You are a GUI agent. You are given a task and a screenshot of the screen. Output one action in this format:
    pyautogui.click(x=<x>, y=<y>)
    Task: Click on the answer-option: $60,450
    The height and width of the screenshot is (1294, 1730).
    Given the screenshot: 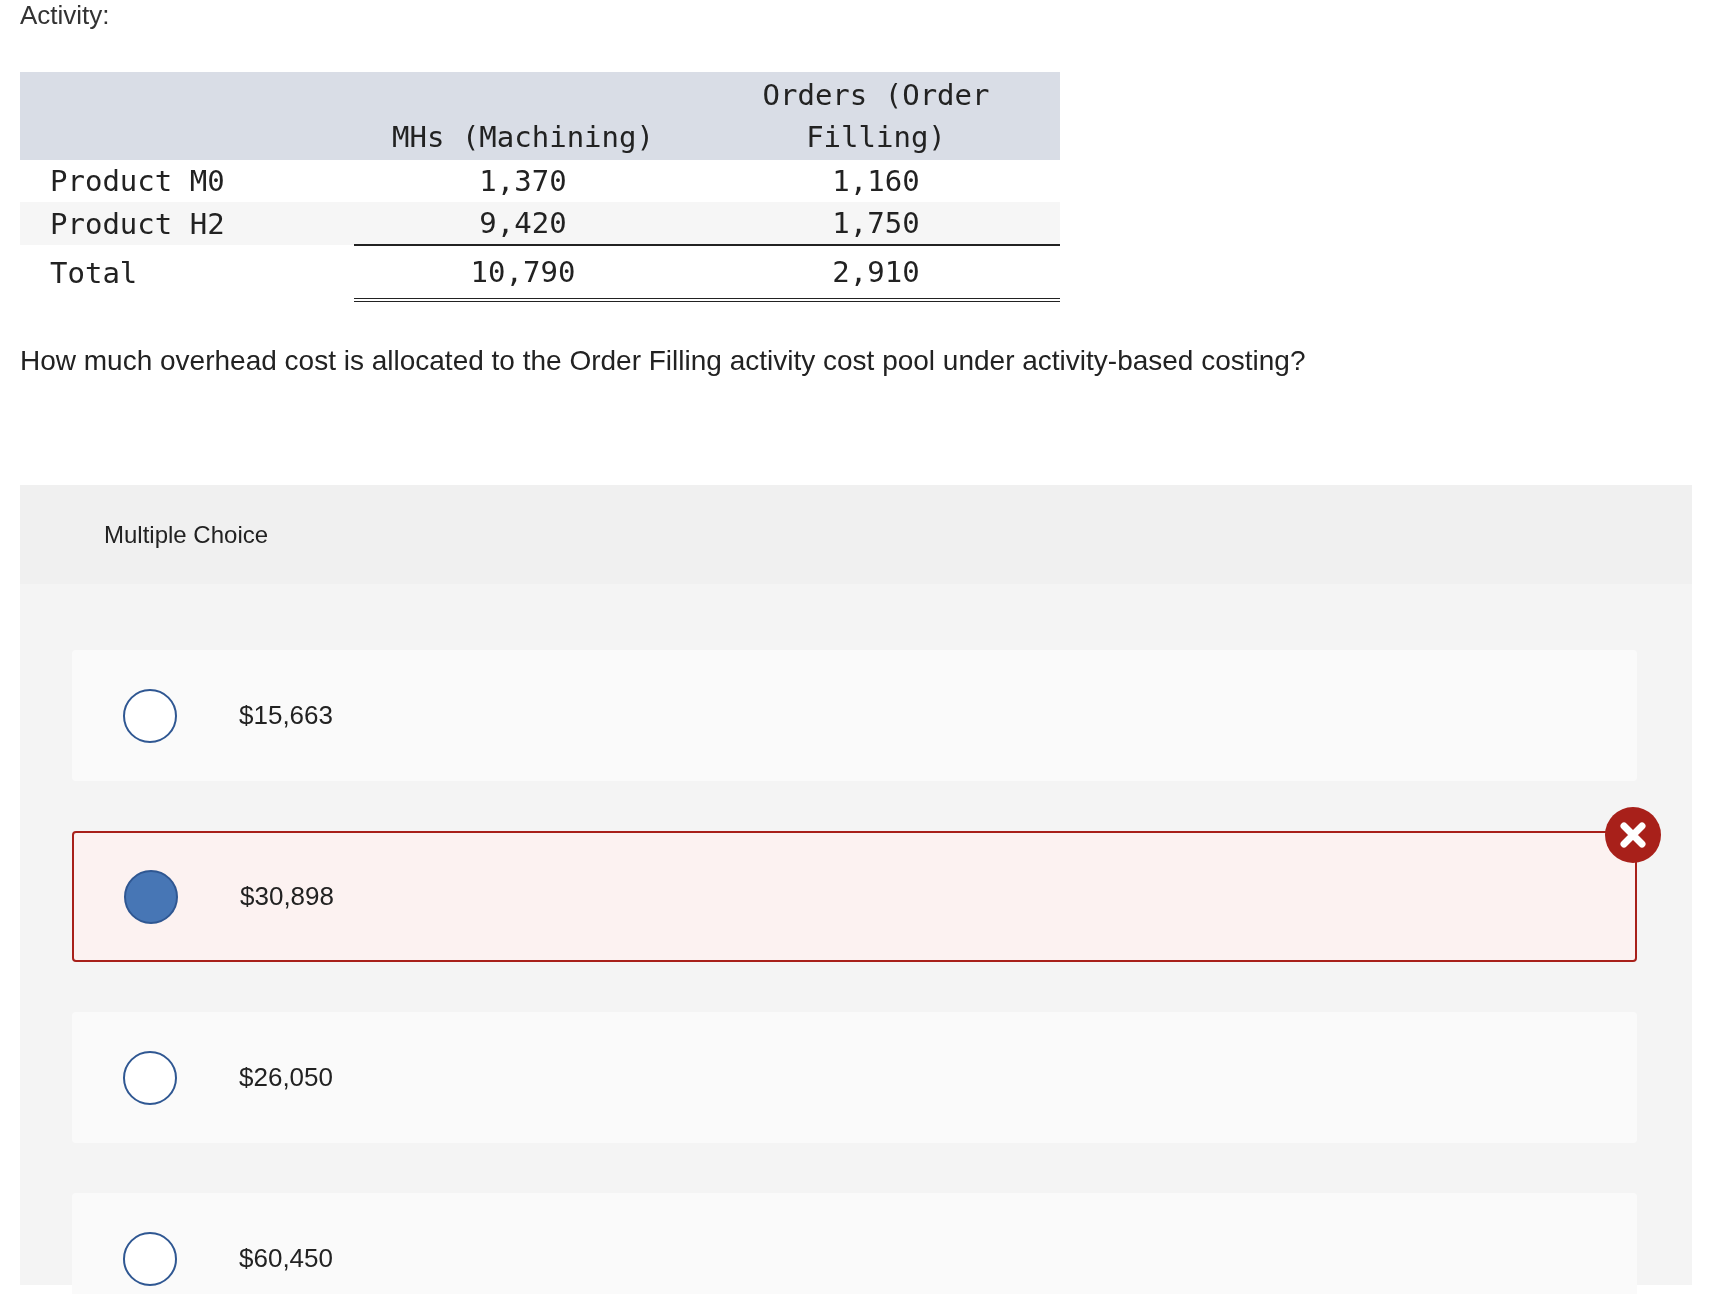 What is the action you would take?
    pyautogui.click(x=854, y=1243)
    